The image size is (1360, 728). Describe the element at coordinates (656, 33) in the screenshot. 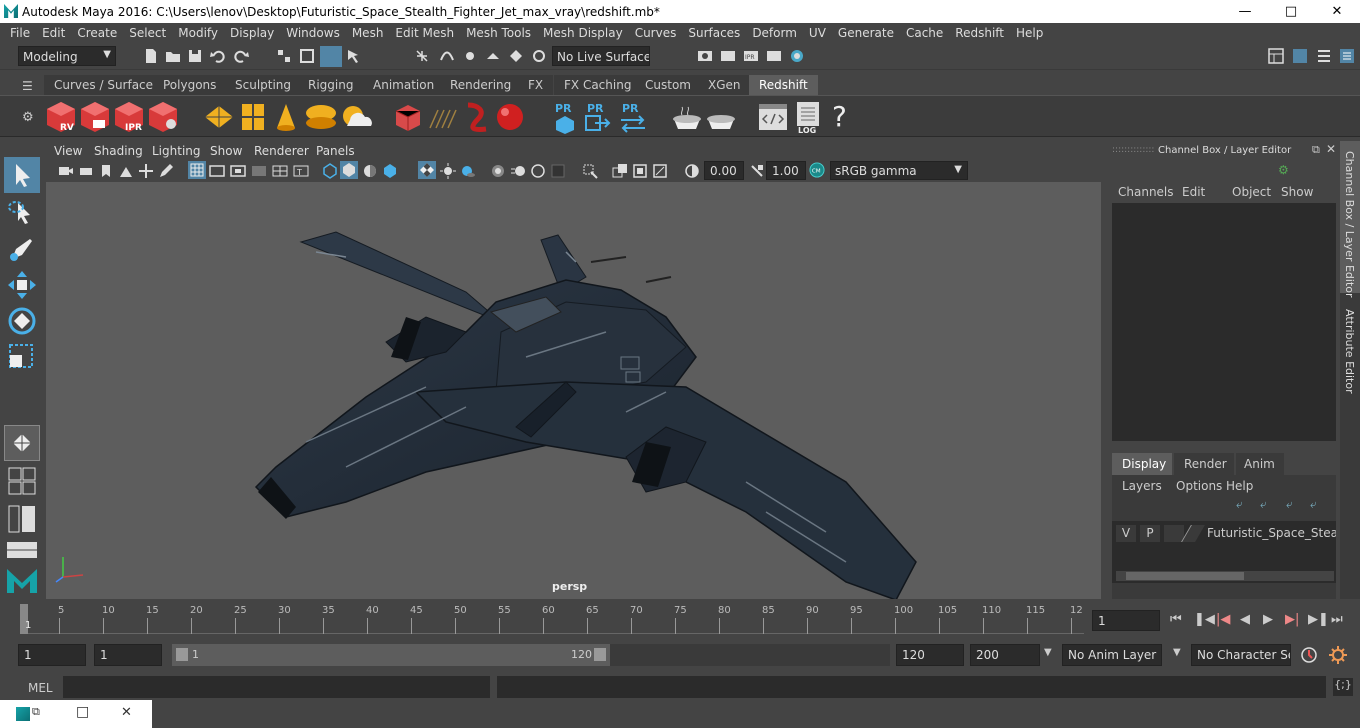

I see `menu-curves: Curves` at that location.